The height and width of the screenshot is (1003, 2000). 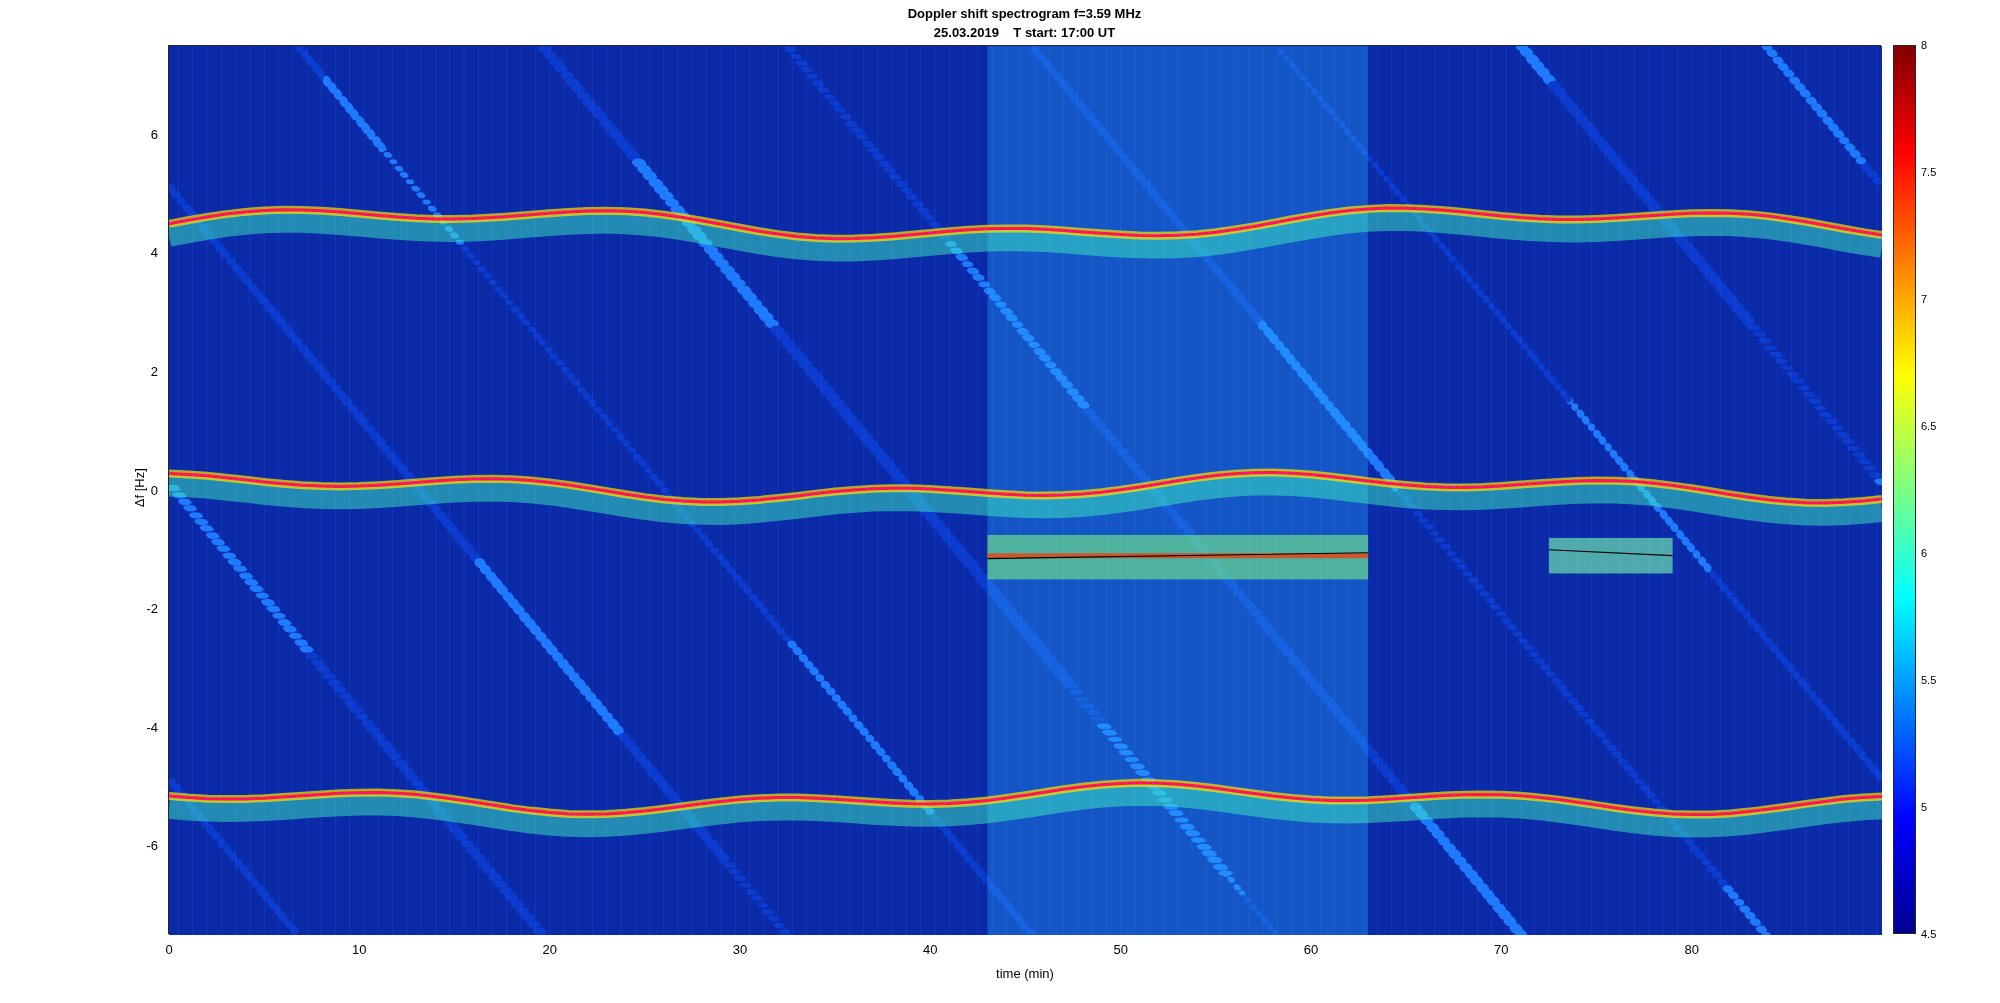 What do you see at coordinates (1025, 974) in the screenshot?
I see `x-axis-label: time (min)` at bounding box center [1025, 974].